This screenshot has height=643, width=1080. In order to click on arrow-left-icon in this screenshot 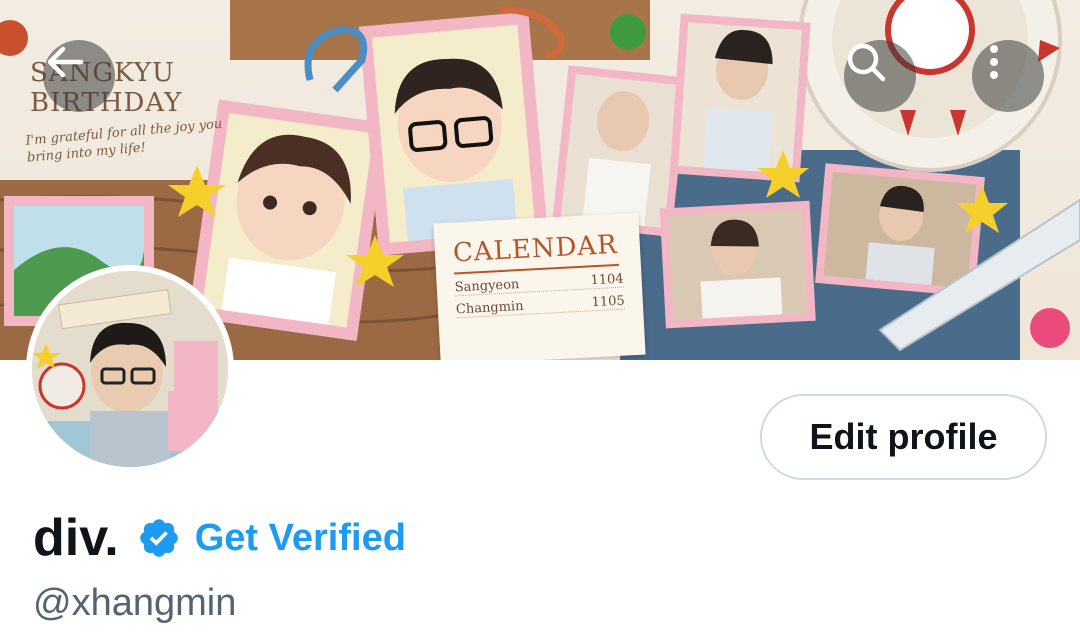, I will do `click(65, 62)`.